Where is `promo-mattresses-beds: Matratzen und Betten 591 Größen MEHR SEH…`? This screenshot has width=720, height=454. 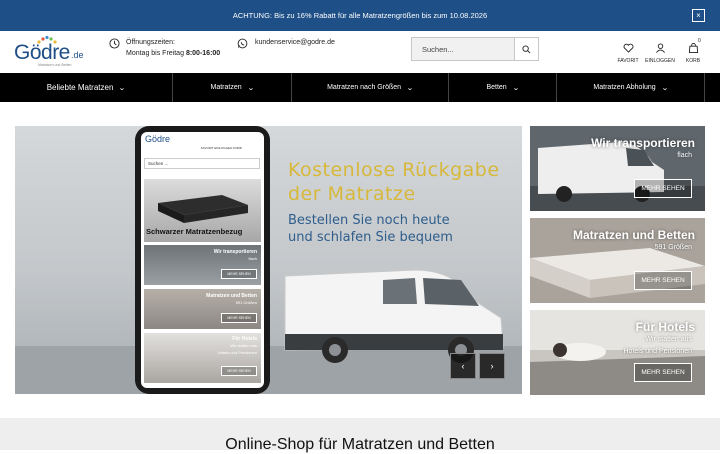
promo-mattresses-beds: Matratzen und Betten 591 Größen MEHR SEH… is located at coordinates (617, 260).